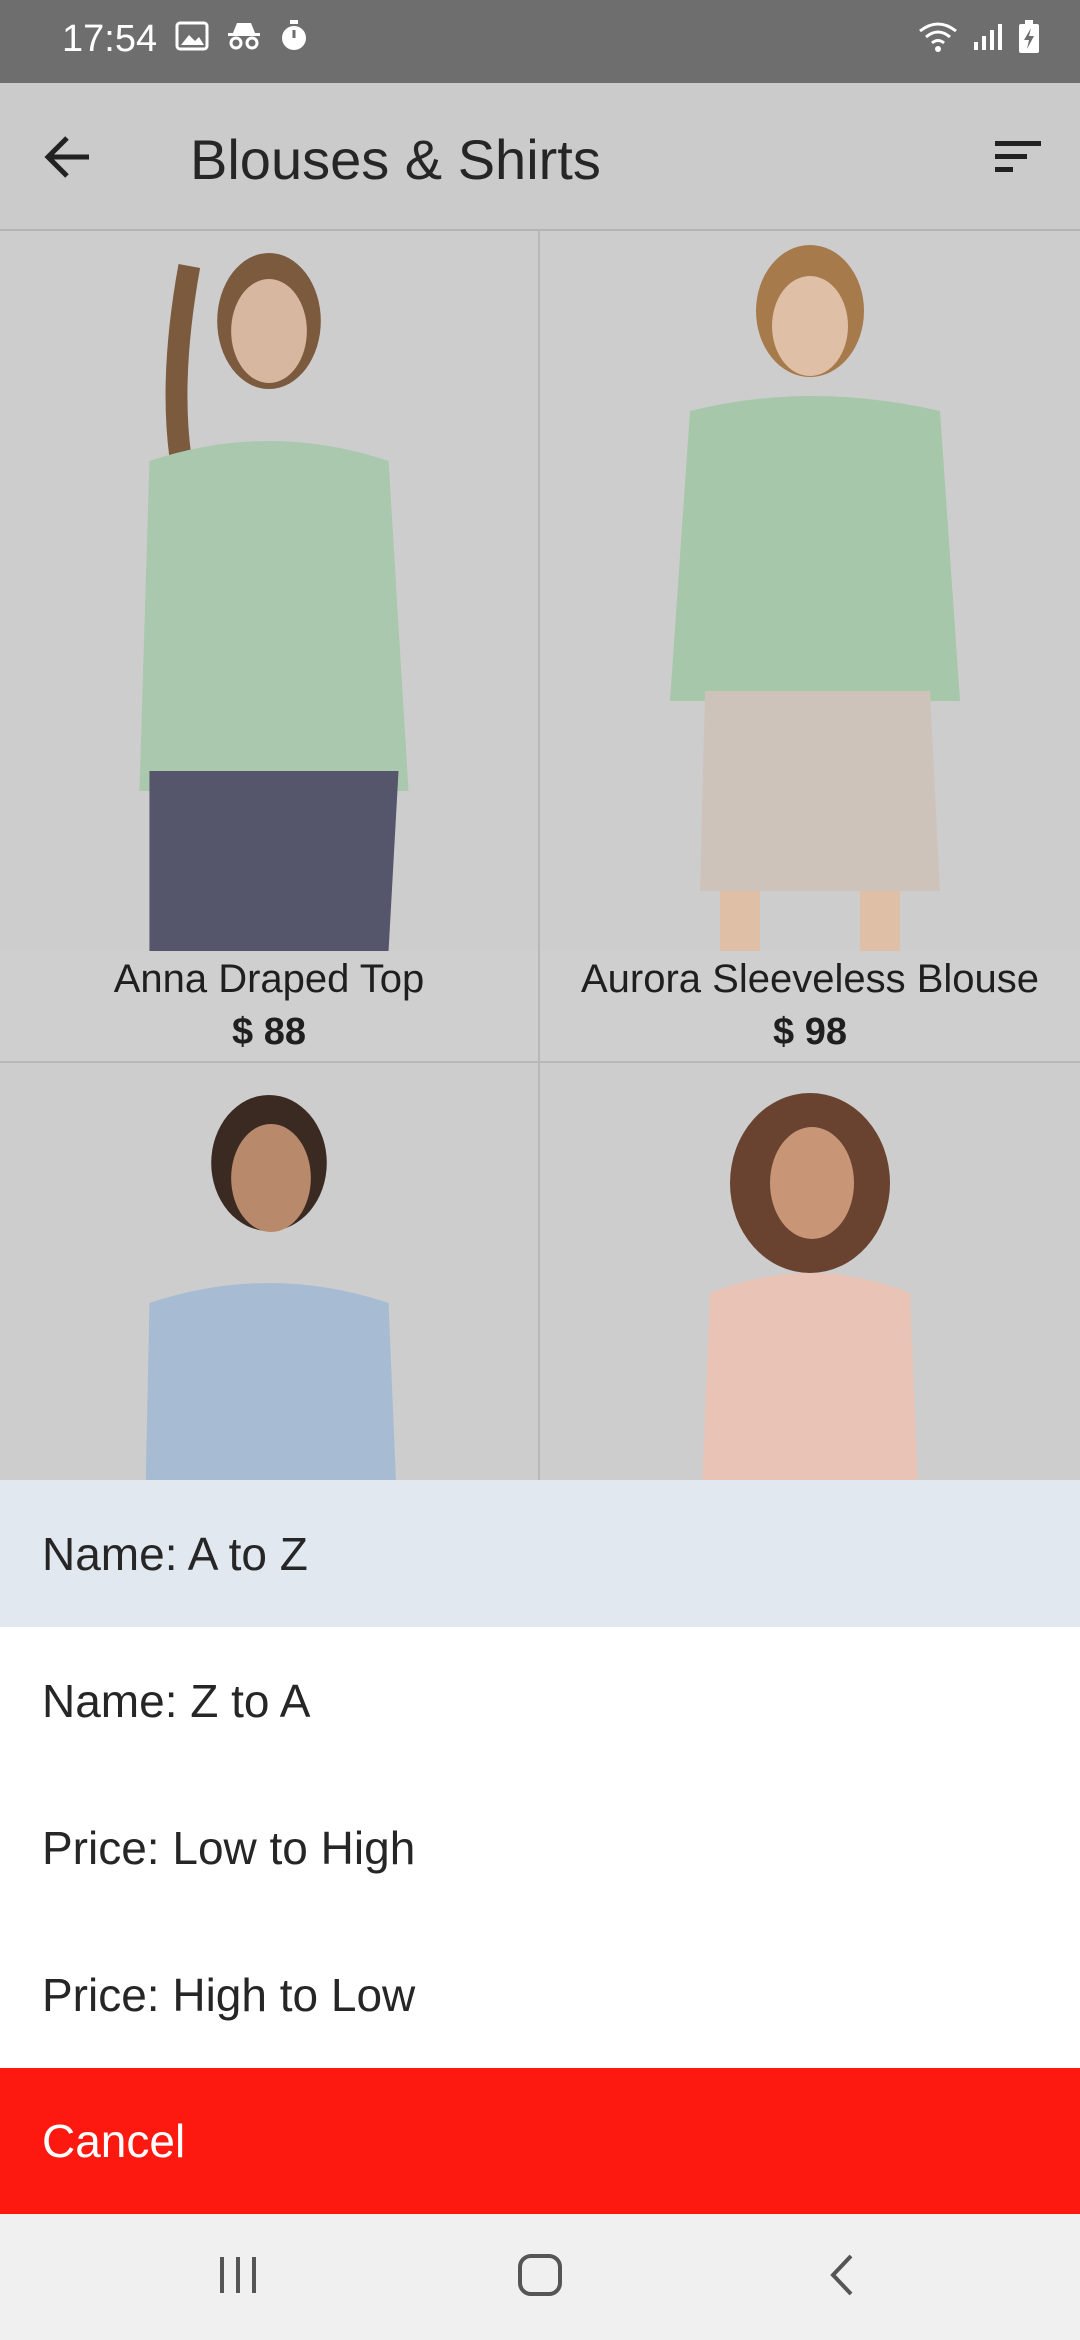  I want to click on back-button, so click(68, 159).